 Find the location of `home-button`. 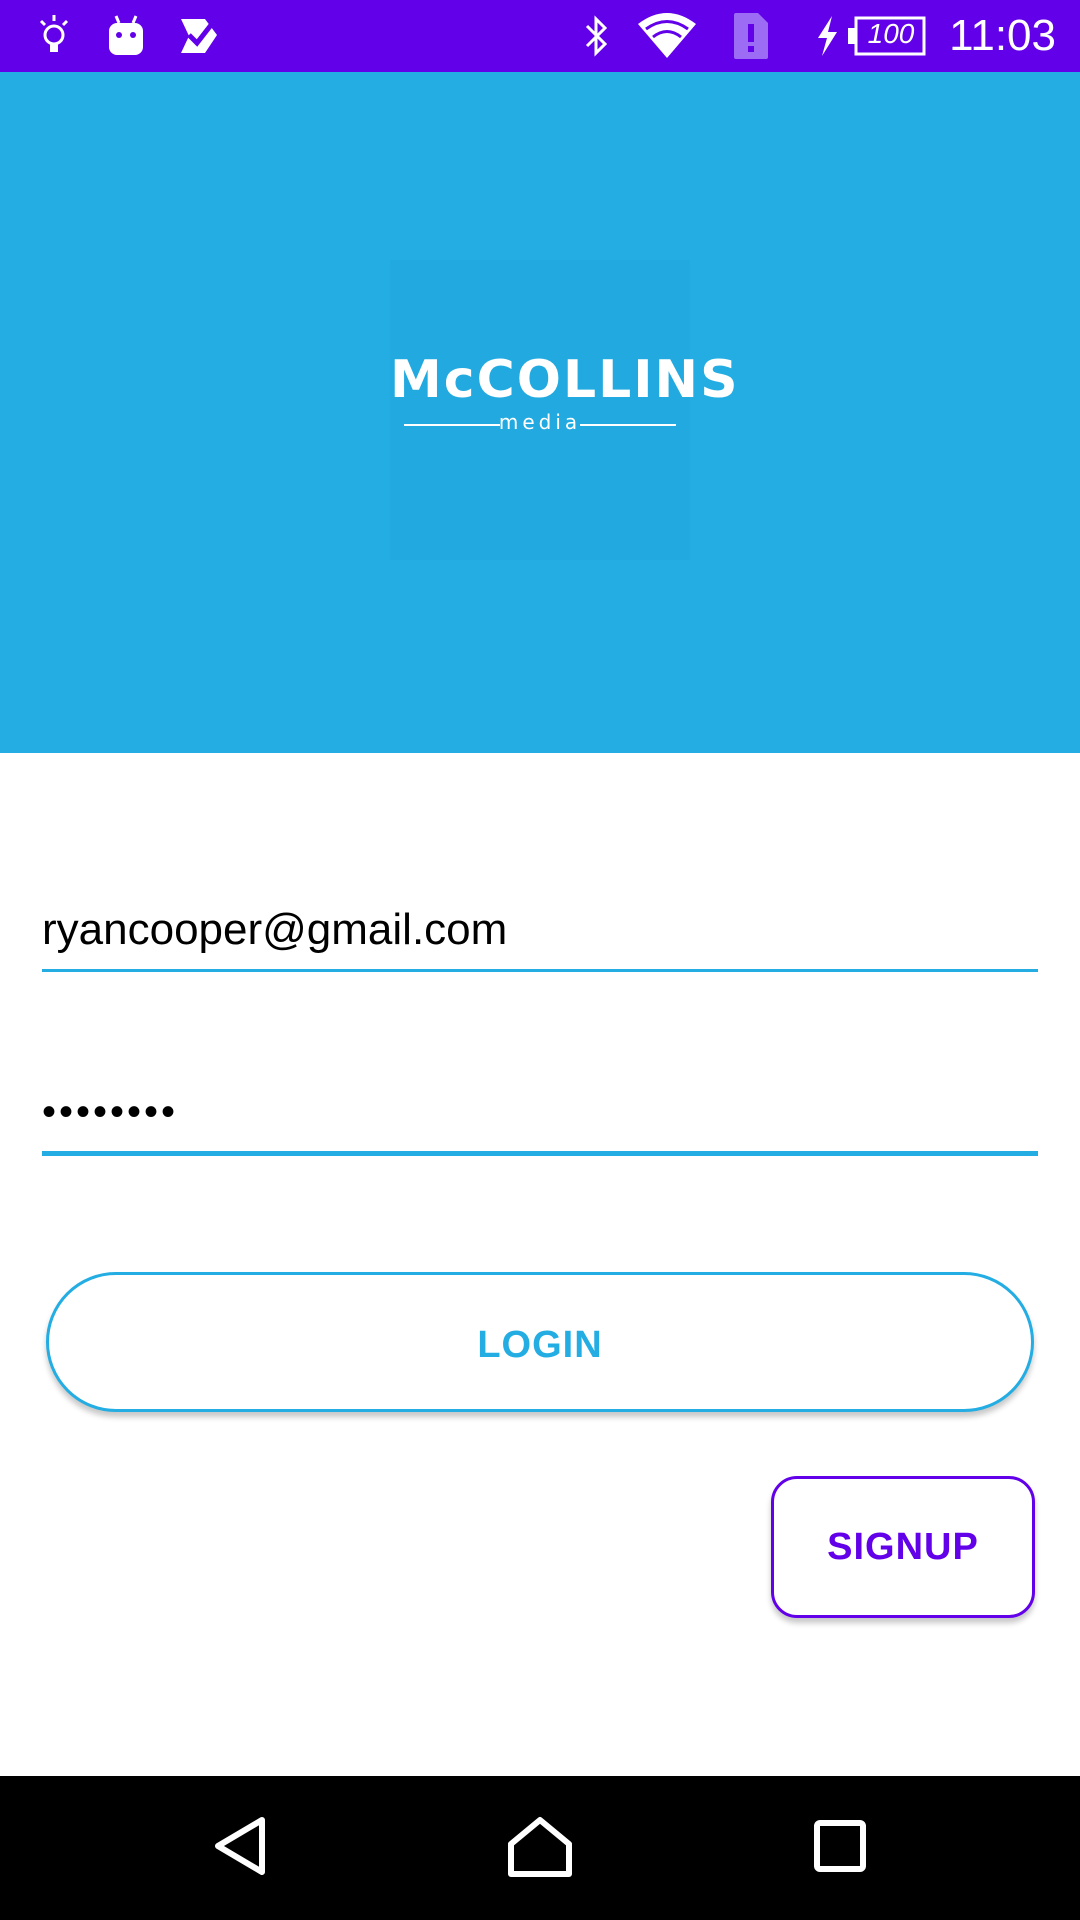

home-button is located at coordinates (540, 1848).